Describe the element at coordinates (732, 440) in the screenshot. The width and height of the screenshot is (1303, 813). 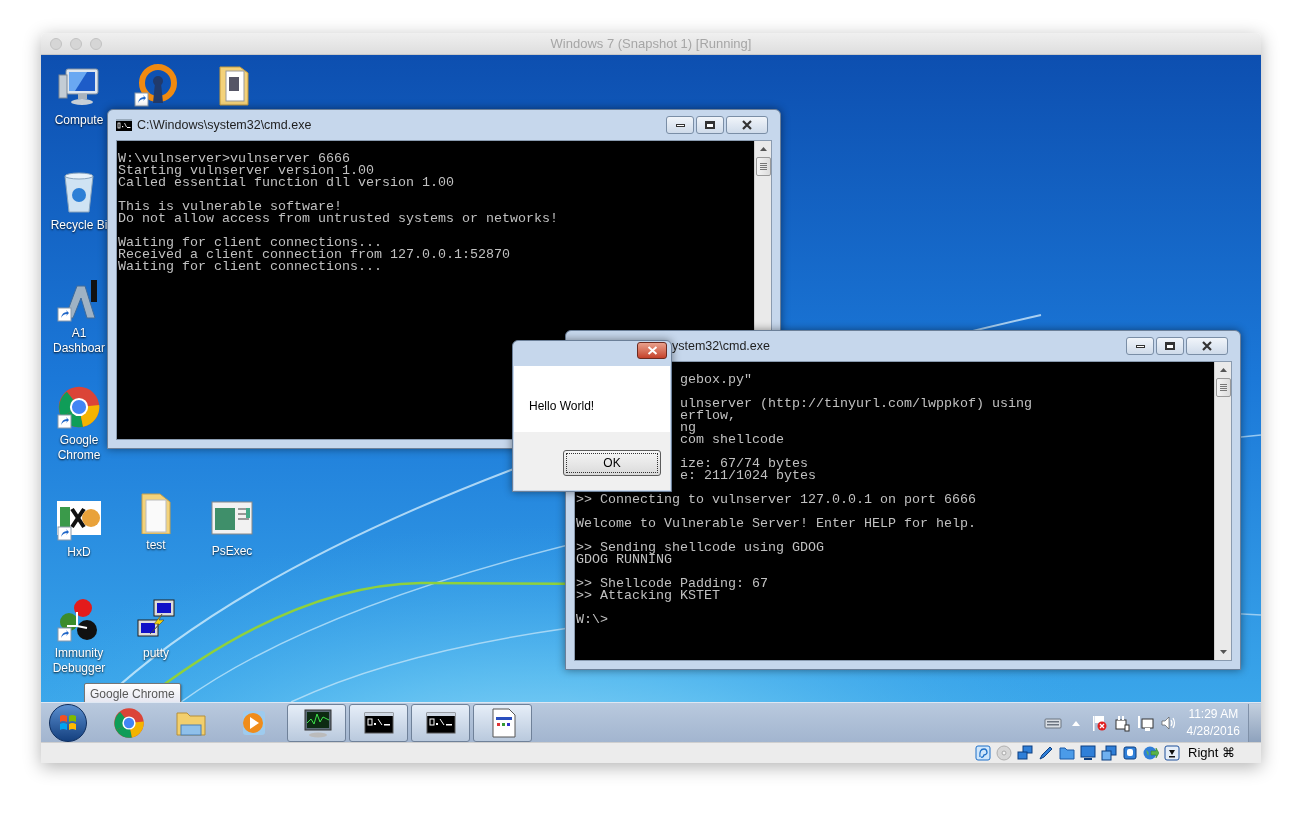
I see `console-line: com shellcode` at that location.